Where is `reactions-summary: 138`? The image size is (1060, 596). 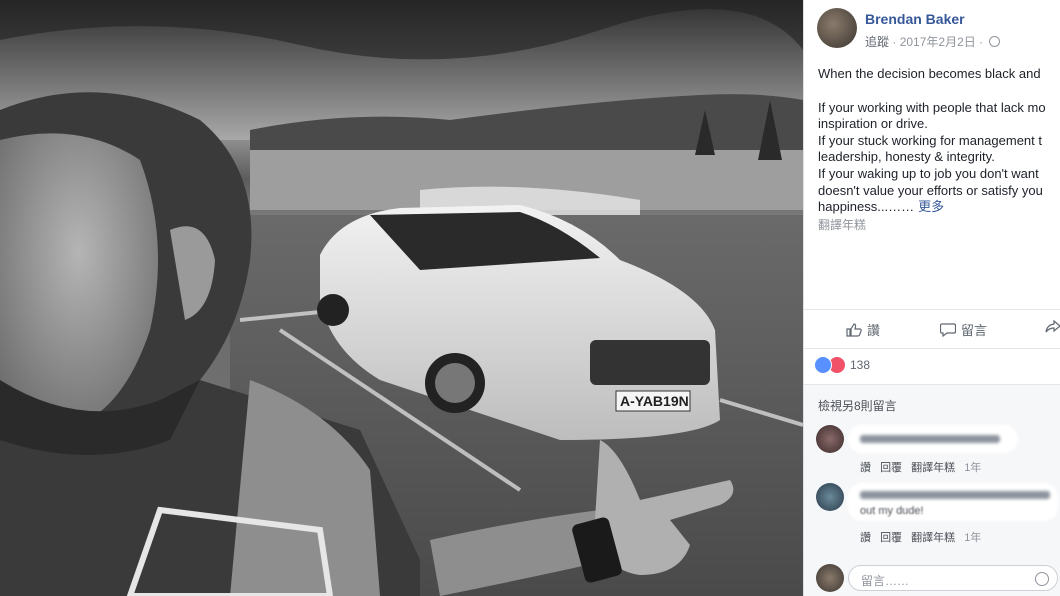 reactions-summary: 138 is located at coordinates (842, 365).